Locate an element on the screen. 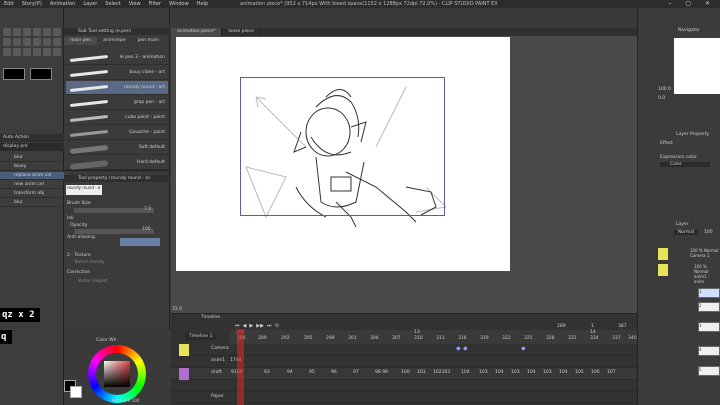 Image resolution: width=720 pixels, height=405 pixels. menu-layer: Layer is located at coordinates (90, 4).